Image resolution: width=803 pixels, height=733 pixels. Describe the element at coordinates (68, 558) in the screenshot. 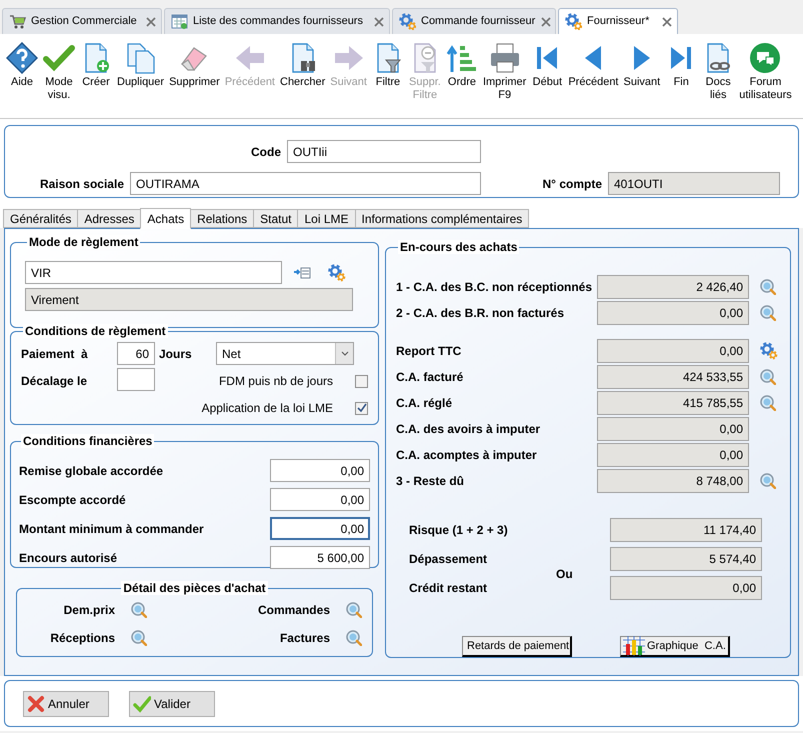

I see `field-label: Encours autorisé` at that location.